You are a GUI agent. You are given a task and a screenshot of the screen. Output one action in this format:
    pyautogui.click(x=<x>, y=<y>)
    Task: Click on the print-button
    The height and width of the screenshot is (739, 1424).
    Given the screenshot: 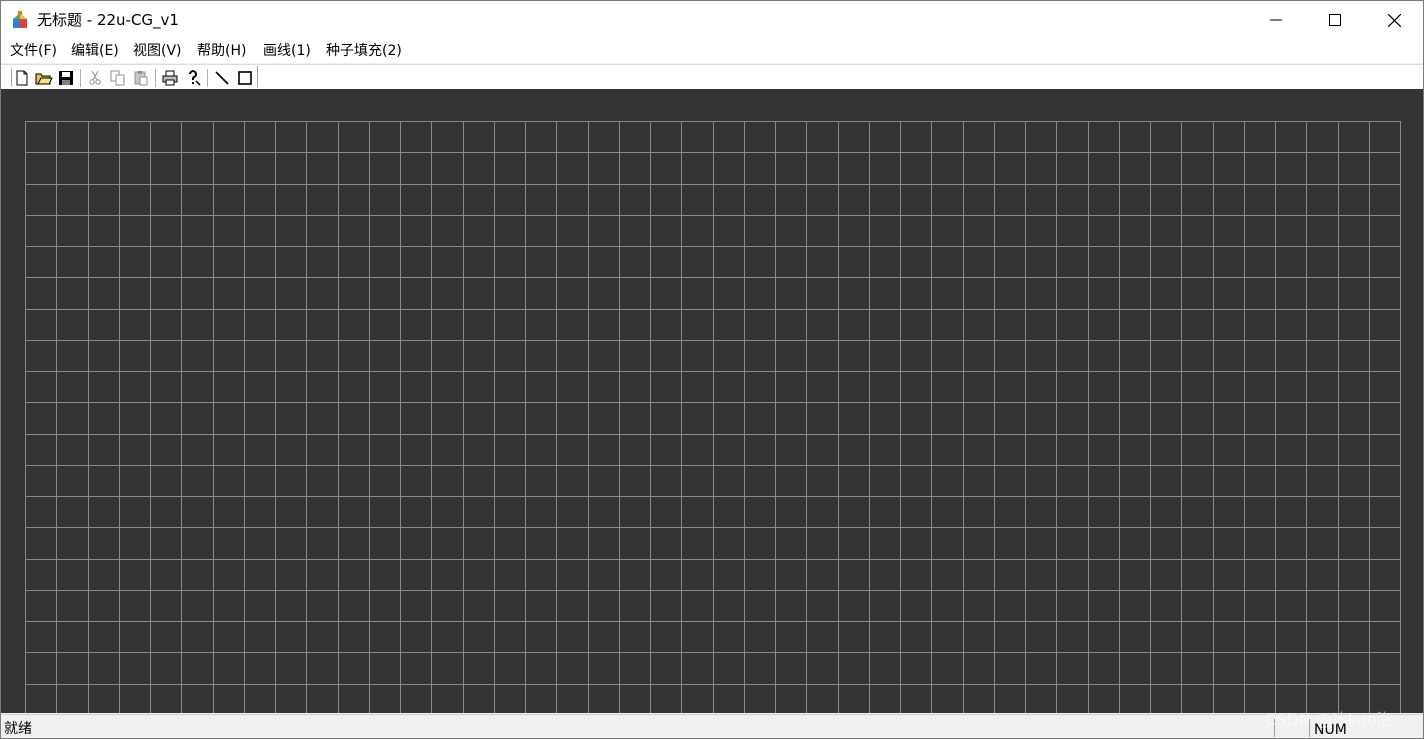 What is the action you would take?
    pyautogui.click(x=170, y=78)
    